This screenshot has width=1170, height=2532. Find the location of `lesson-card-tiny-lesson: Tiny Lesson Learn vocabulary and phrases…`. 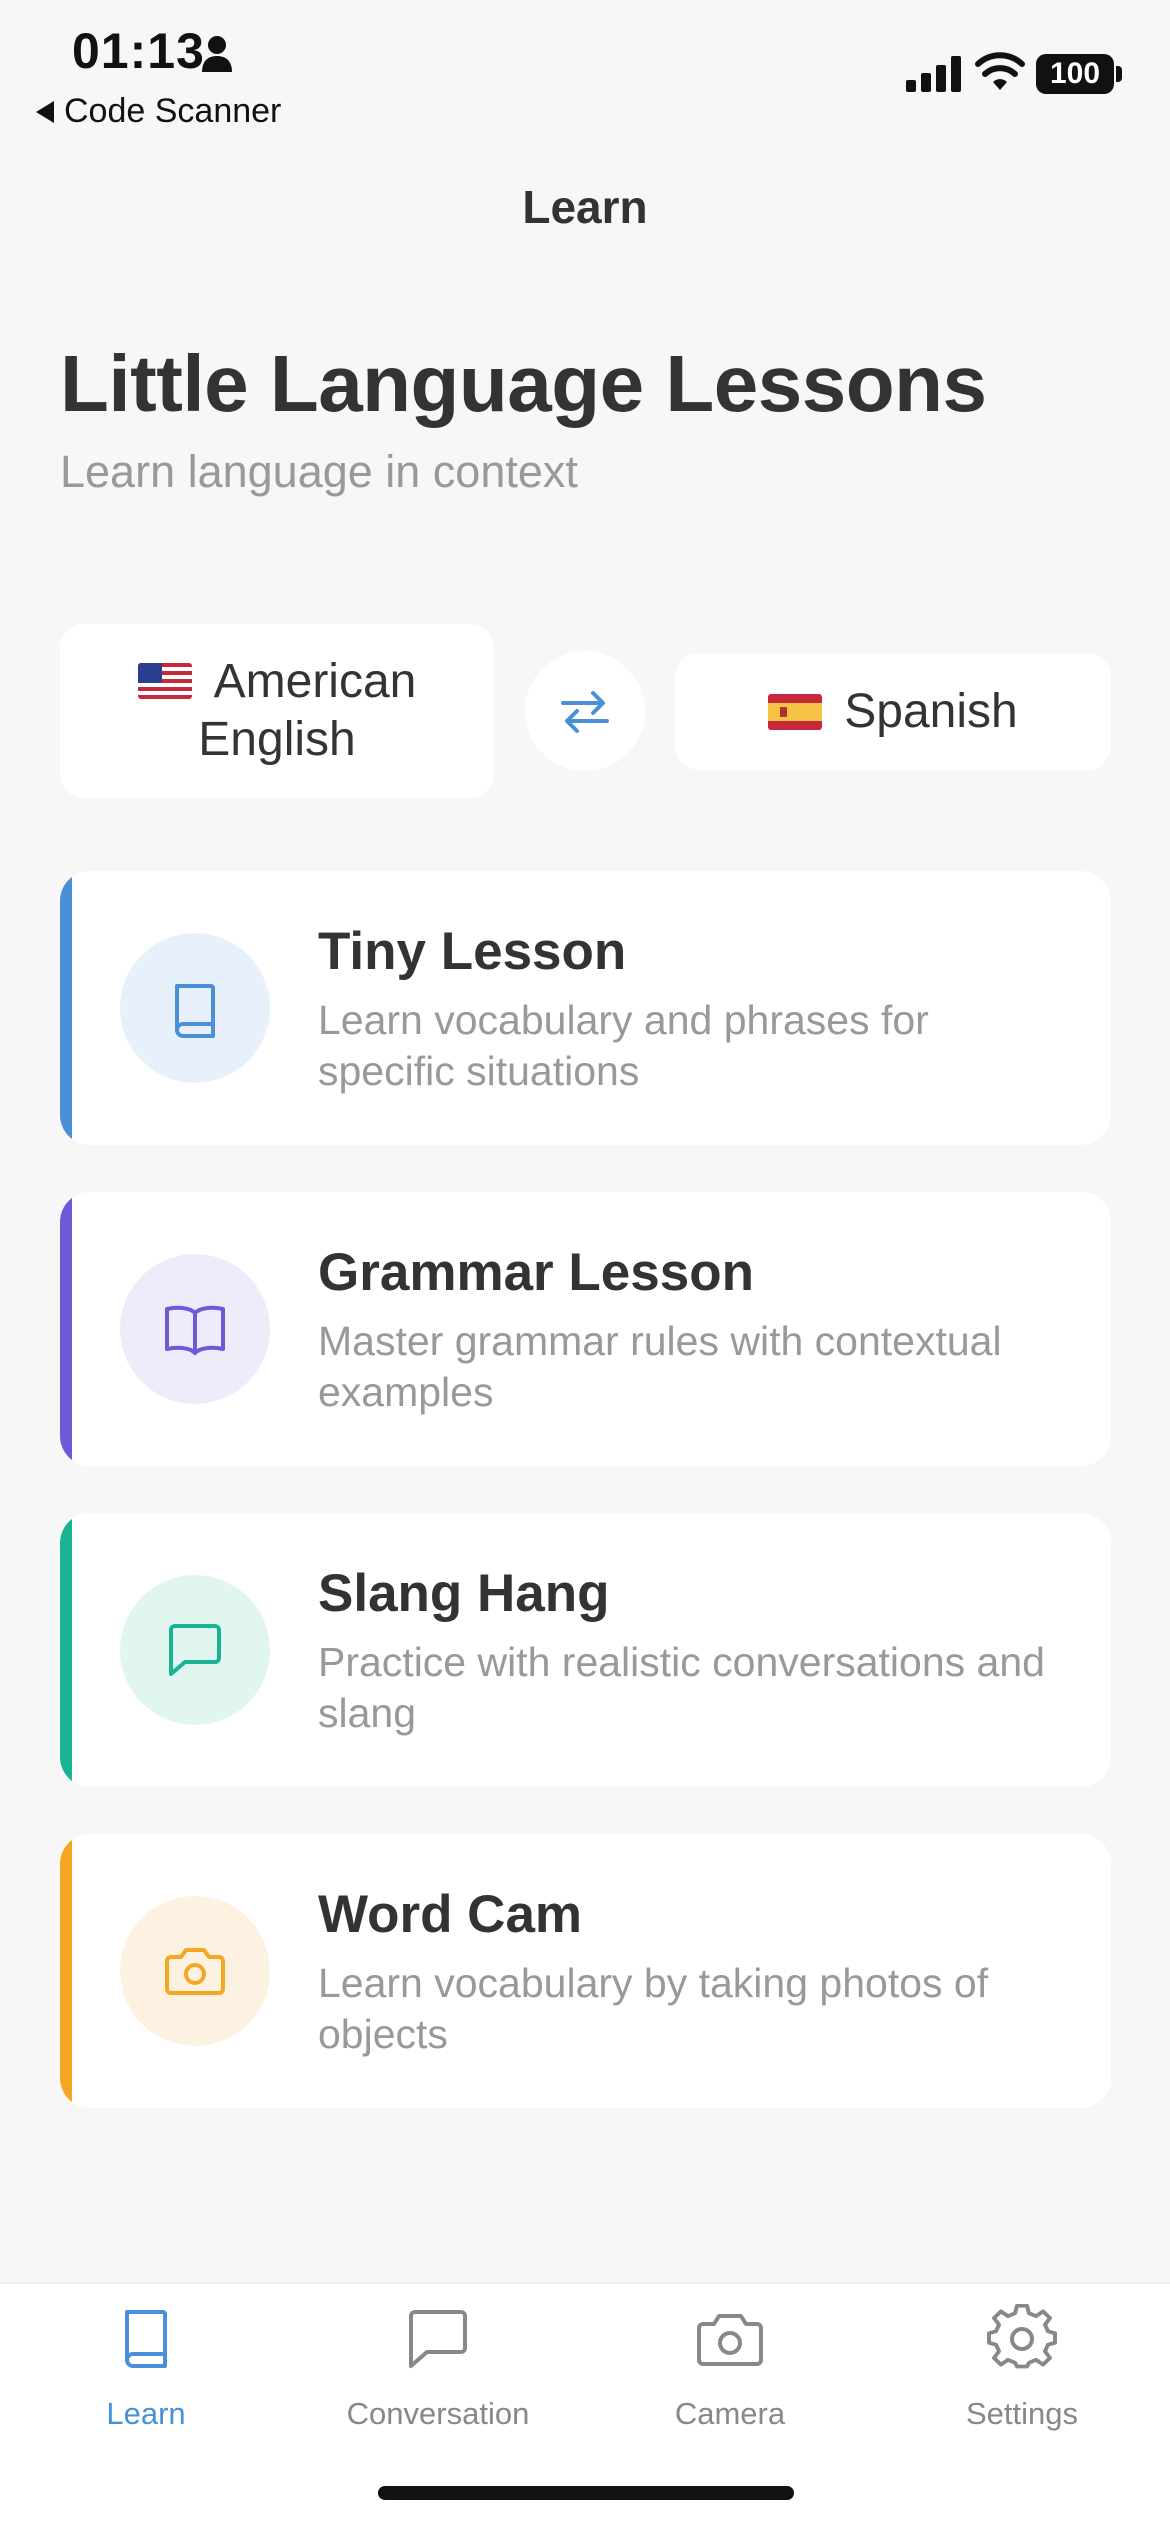

lesson-card-tiny-lesson: Tiny Lesson Learn vocabulary and phrases… is located at coordinates (585, 1008).